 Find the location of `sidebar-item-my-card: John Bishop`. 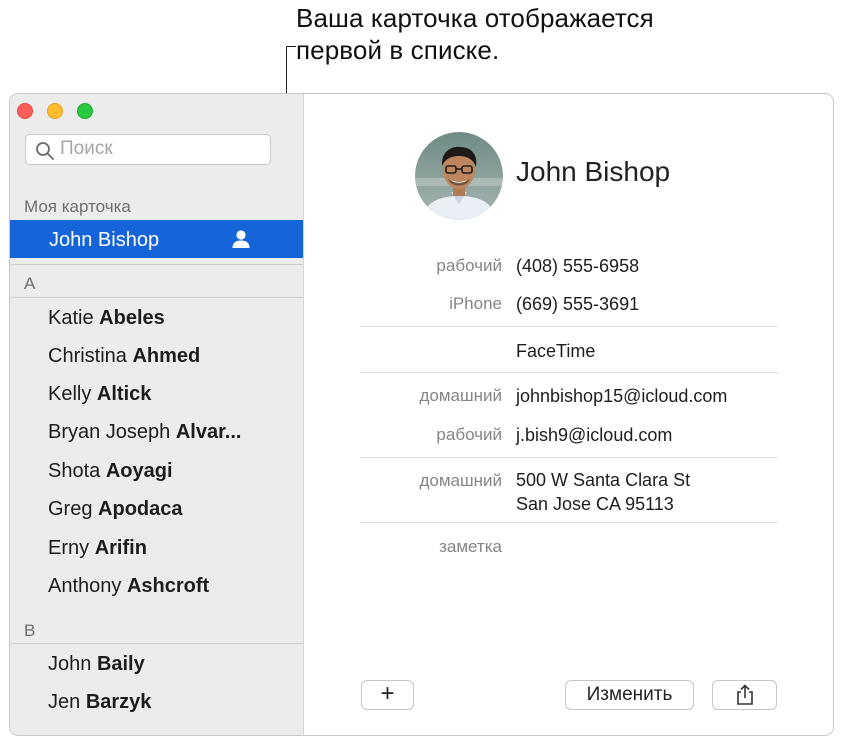

sidebar-item-my-card: John Bishop is located at coordinates (156, 239).